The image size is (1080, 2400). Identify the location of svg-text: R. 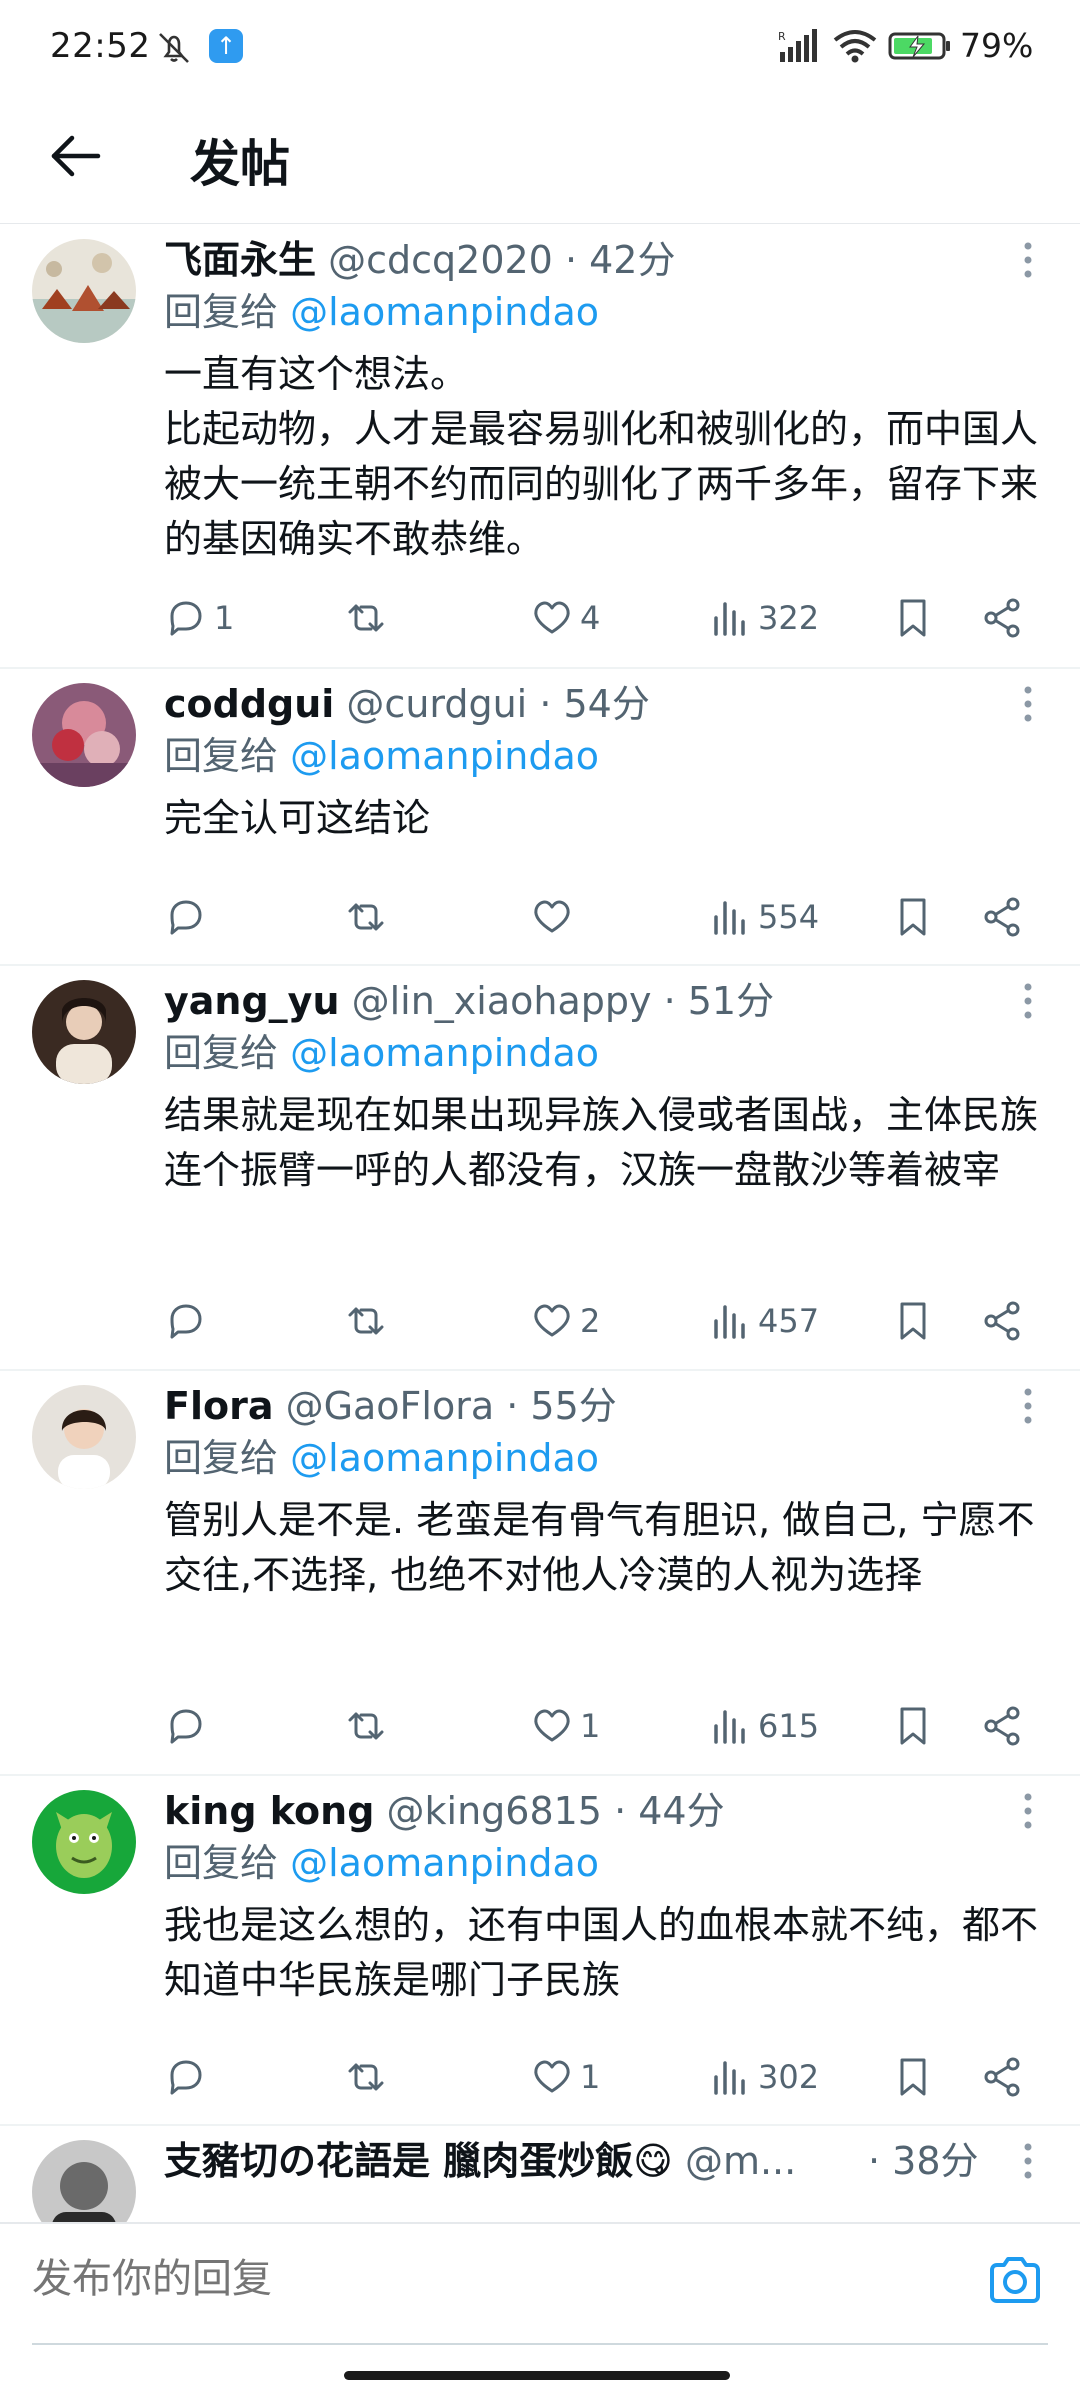
(782, 36).